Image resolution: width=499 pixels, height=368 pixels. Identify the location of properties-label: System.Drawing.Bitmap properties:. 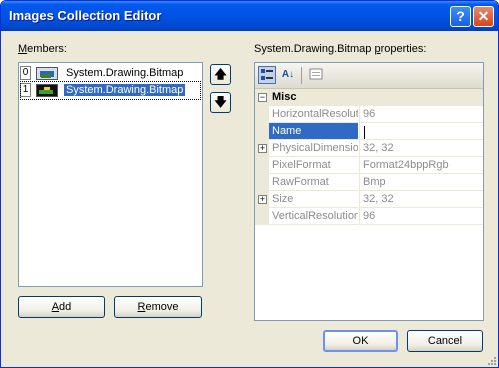
(340, 49).